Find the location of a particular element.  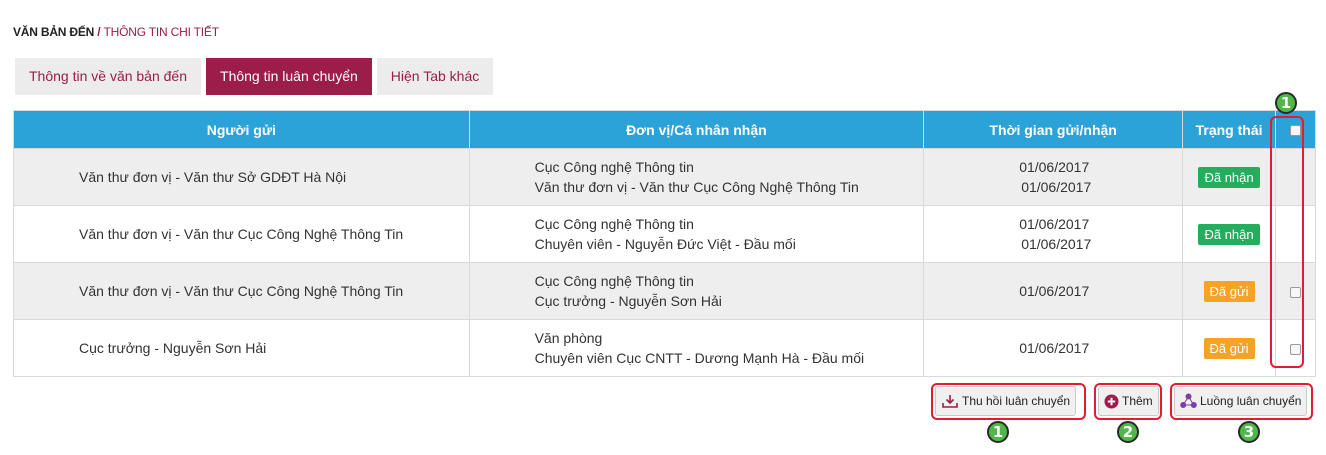

tab-document-info: Thông tin về văn bản đến is located at coordinates (108, 76).